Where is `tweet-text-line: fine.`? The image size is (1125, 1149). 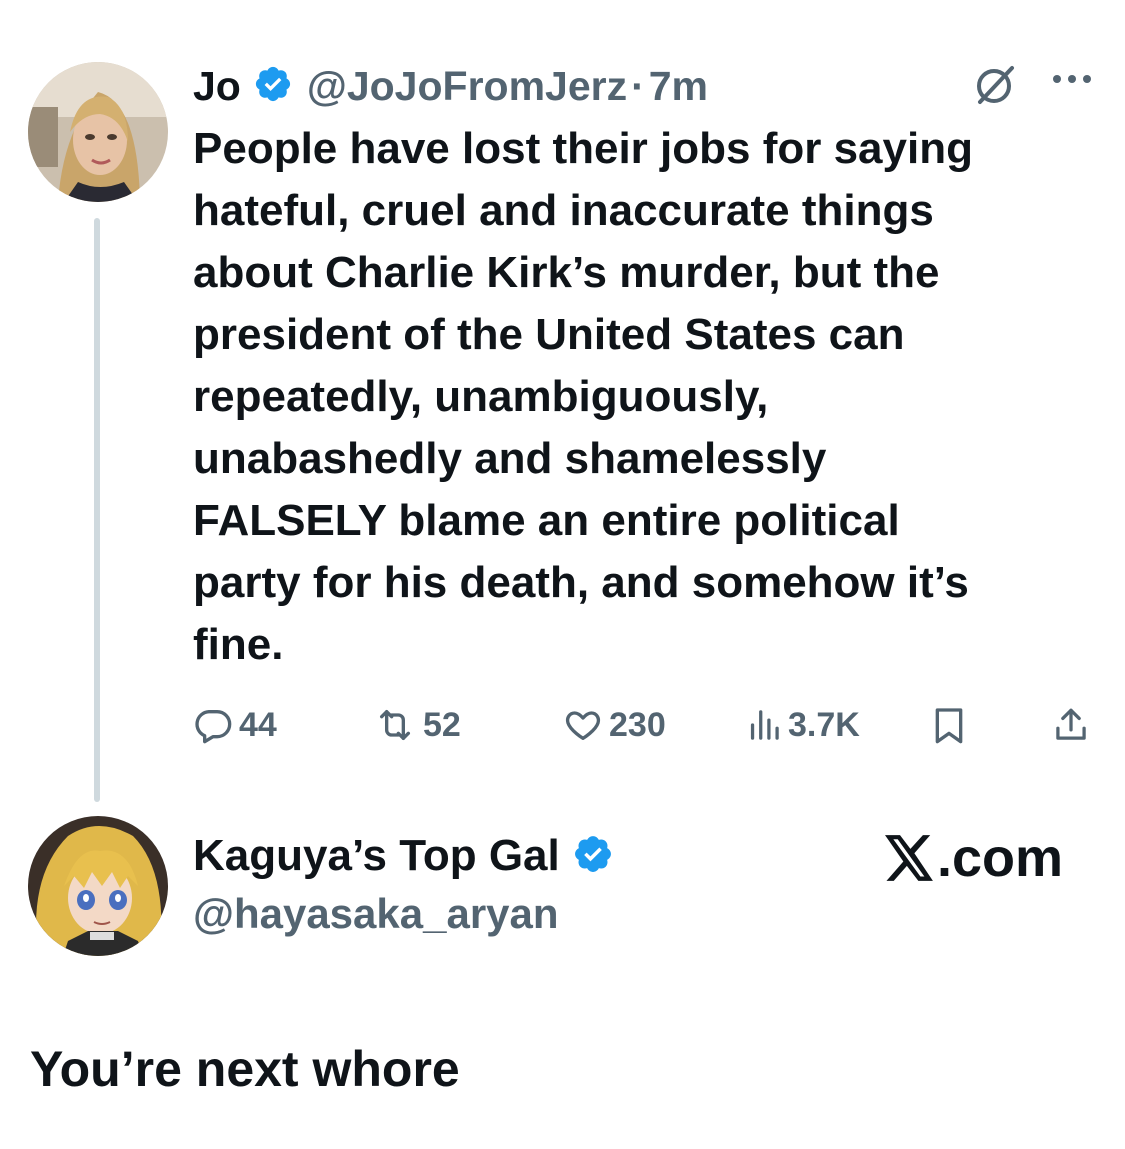
tweet-text-line: fine. is located at coordinates (238, 644).